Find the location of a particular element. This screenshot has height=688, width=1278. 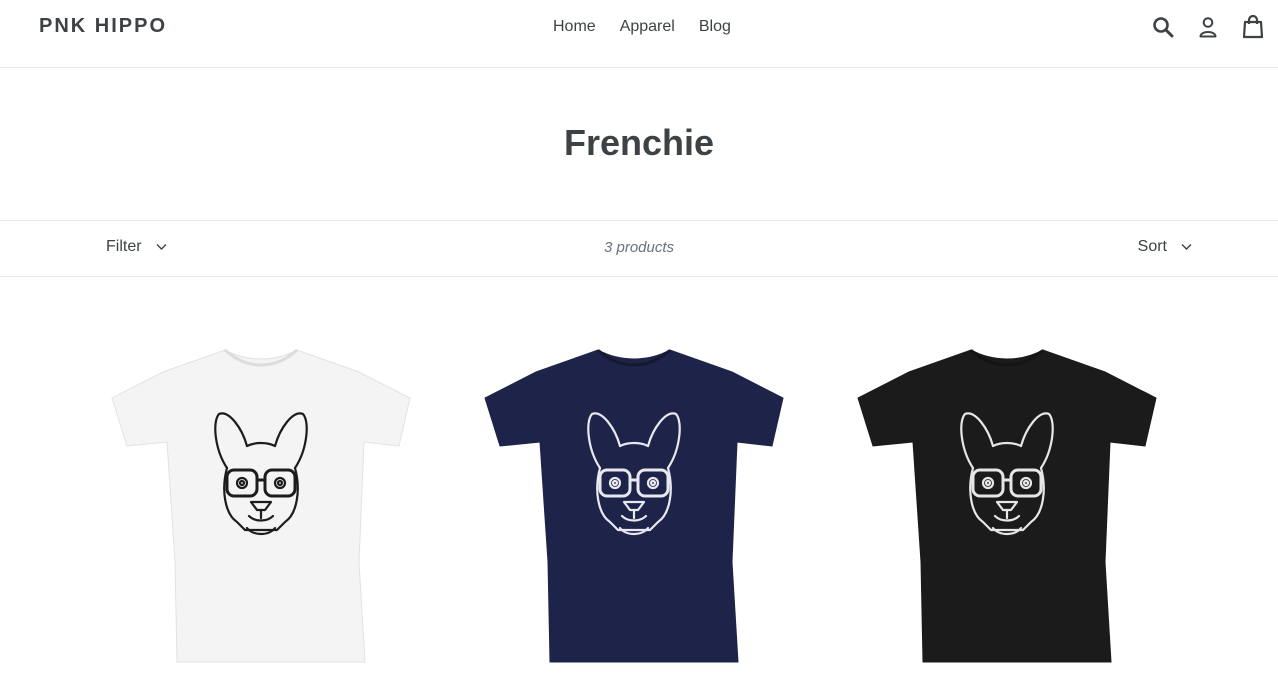

collection-title: Frenchie is located at coordinates (639, 142).